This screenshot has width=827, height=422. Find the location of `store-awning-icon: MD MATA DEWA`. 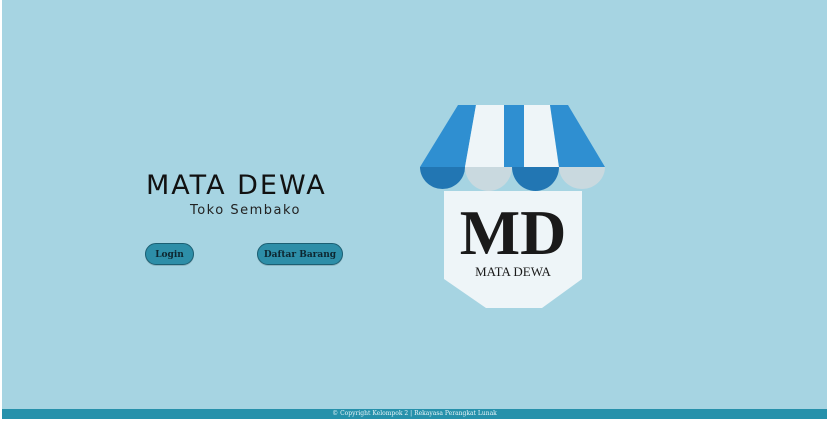

store-awning-icon: MD MATA DEWA is located at coordinates (512, 206).